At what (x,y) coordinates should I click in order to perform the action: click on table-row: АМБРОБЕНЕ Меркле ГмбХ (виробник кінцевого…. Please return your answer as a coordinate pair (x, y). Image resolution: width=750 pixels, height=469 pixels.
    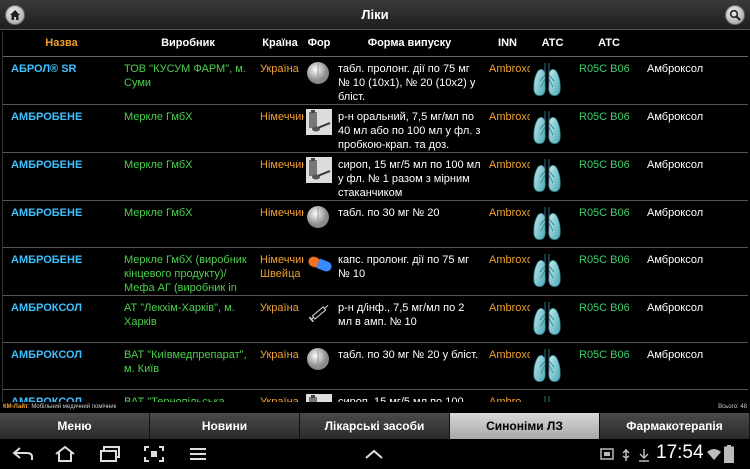
    Looking at the image, I should click on (375, 271).